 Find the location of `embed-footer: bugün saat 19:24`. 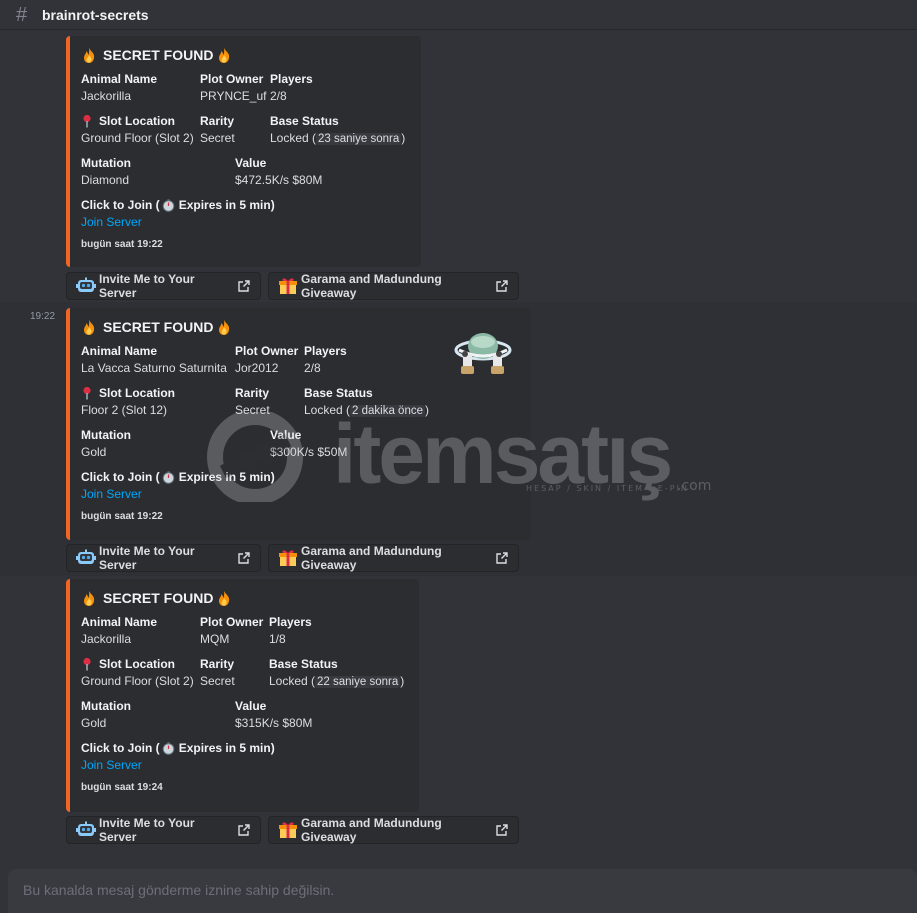

embed-footer: bugün saat 19:24 is located at coordinates (122, 787).